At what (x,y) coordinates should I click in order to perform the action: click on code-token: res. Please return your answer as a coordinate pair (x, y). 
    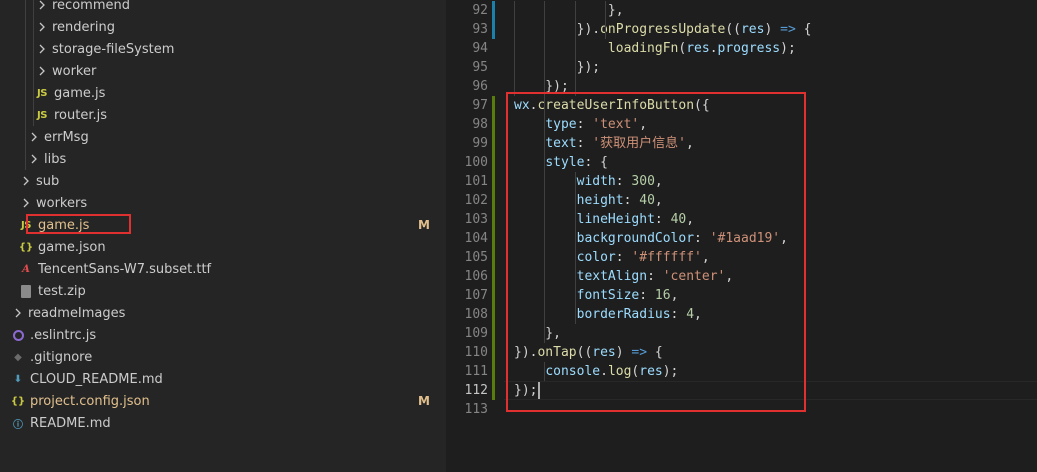
    Looking at the image, I should click on (698, 48).